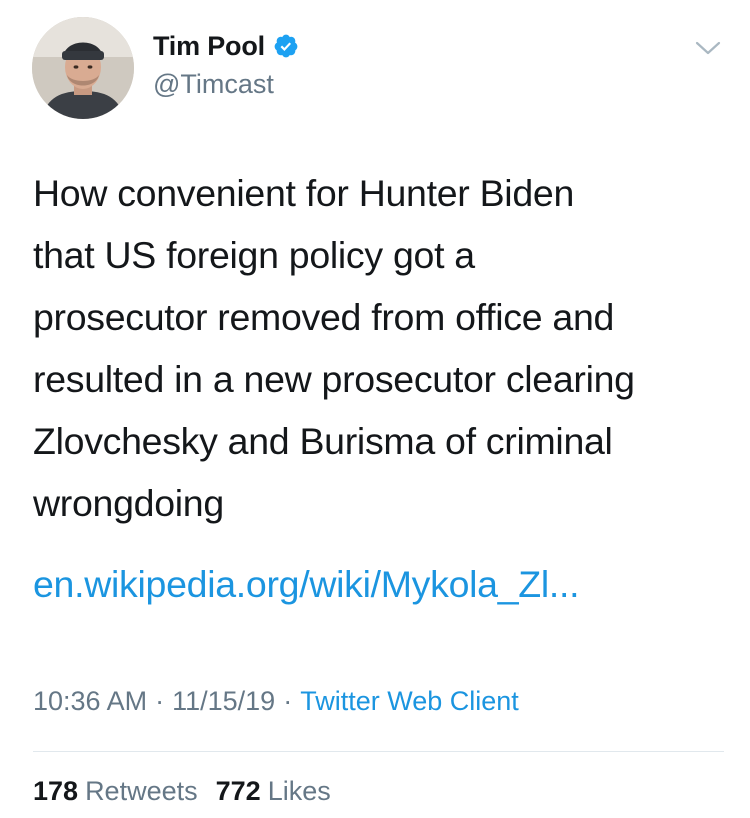 The width and height of the screenshot is (750, 818). Describe the element at coordinates (226, 64) in the screenshot. I see `author-info: Tim Pool @Timcast` at that location.